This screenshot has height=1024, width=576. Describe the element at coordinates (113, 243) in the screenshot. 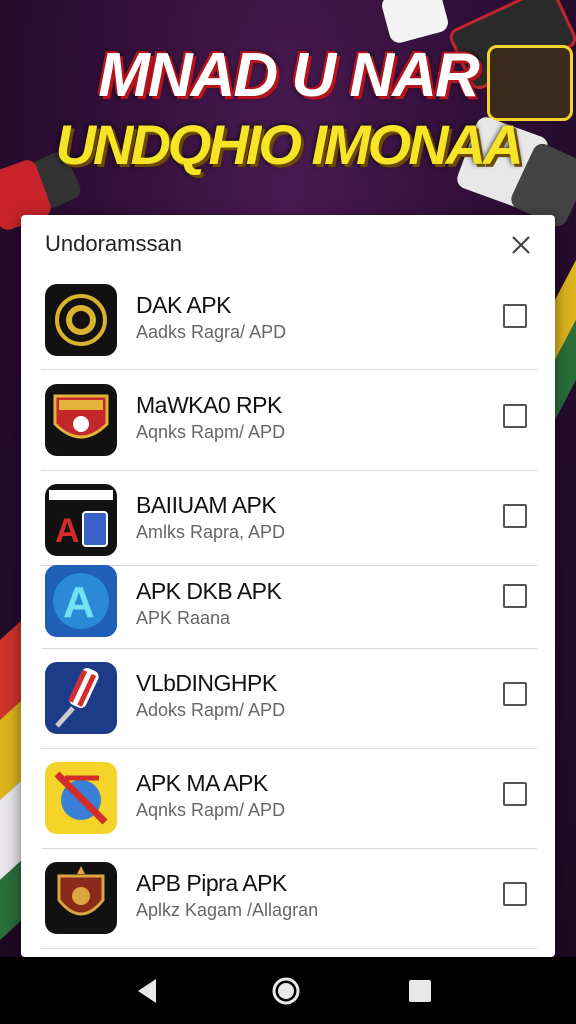

I see `dialog-title: Undoramssan` at that location.